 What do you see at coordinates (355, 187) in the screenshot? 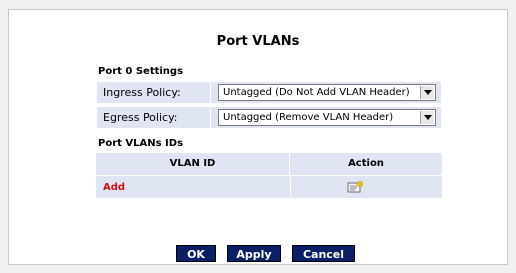
I see `add-edit-icon` at bounding box center [355, 187].